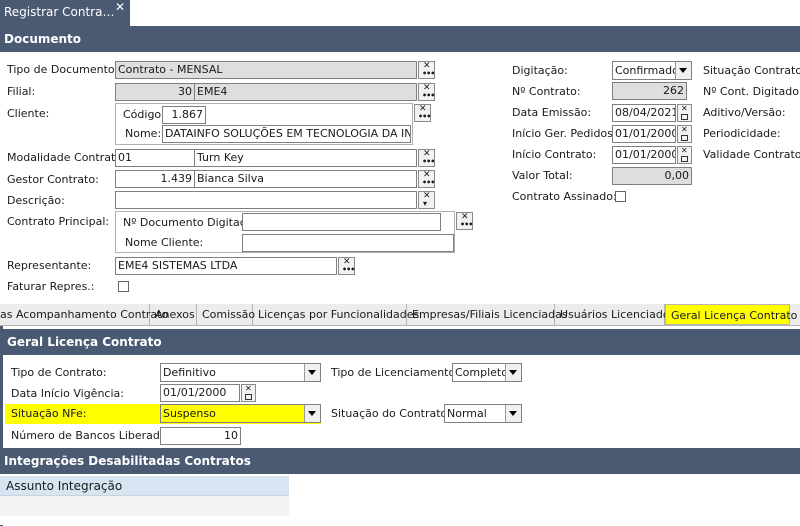  What do you see at coordinates (155, 158) in the screenshot?
I see `modalidade-code-field: 01` at bounding box center [155, 158].